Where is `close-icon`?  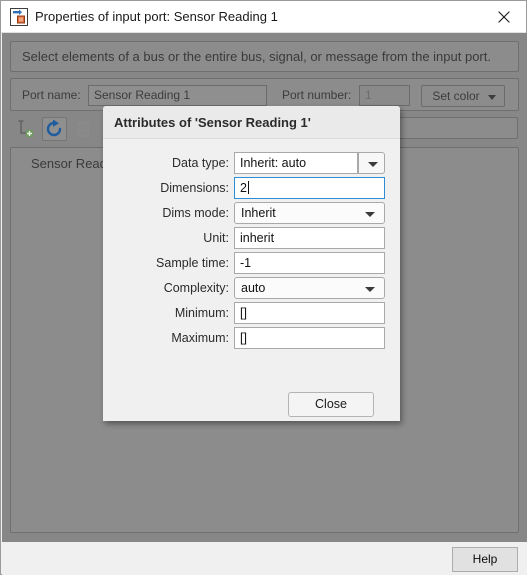 close-icon is located at coordinates (504, 16).